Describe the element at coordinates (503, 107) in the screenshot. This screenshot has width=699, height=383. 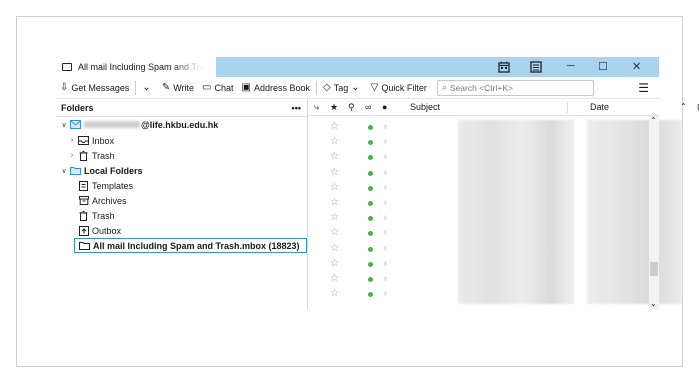
I see `message-list-header: ⤷ ★ ⚲ ∞ ● Subject Date ⌃ ⊞` at that location.